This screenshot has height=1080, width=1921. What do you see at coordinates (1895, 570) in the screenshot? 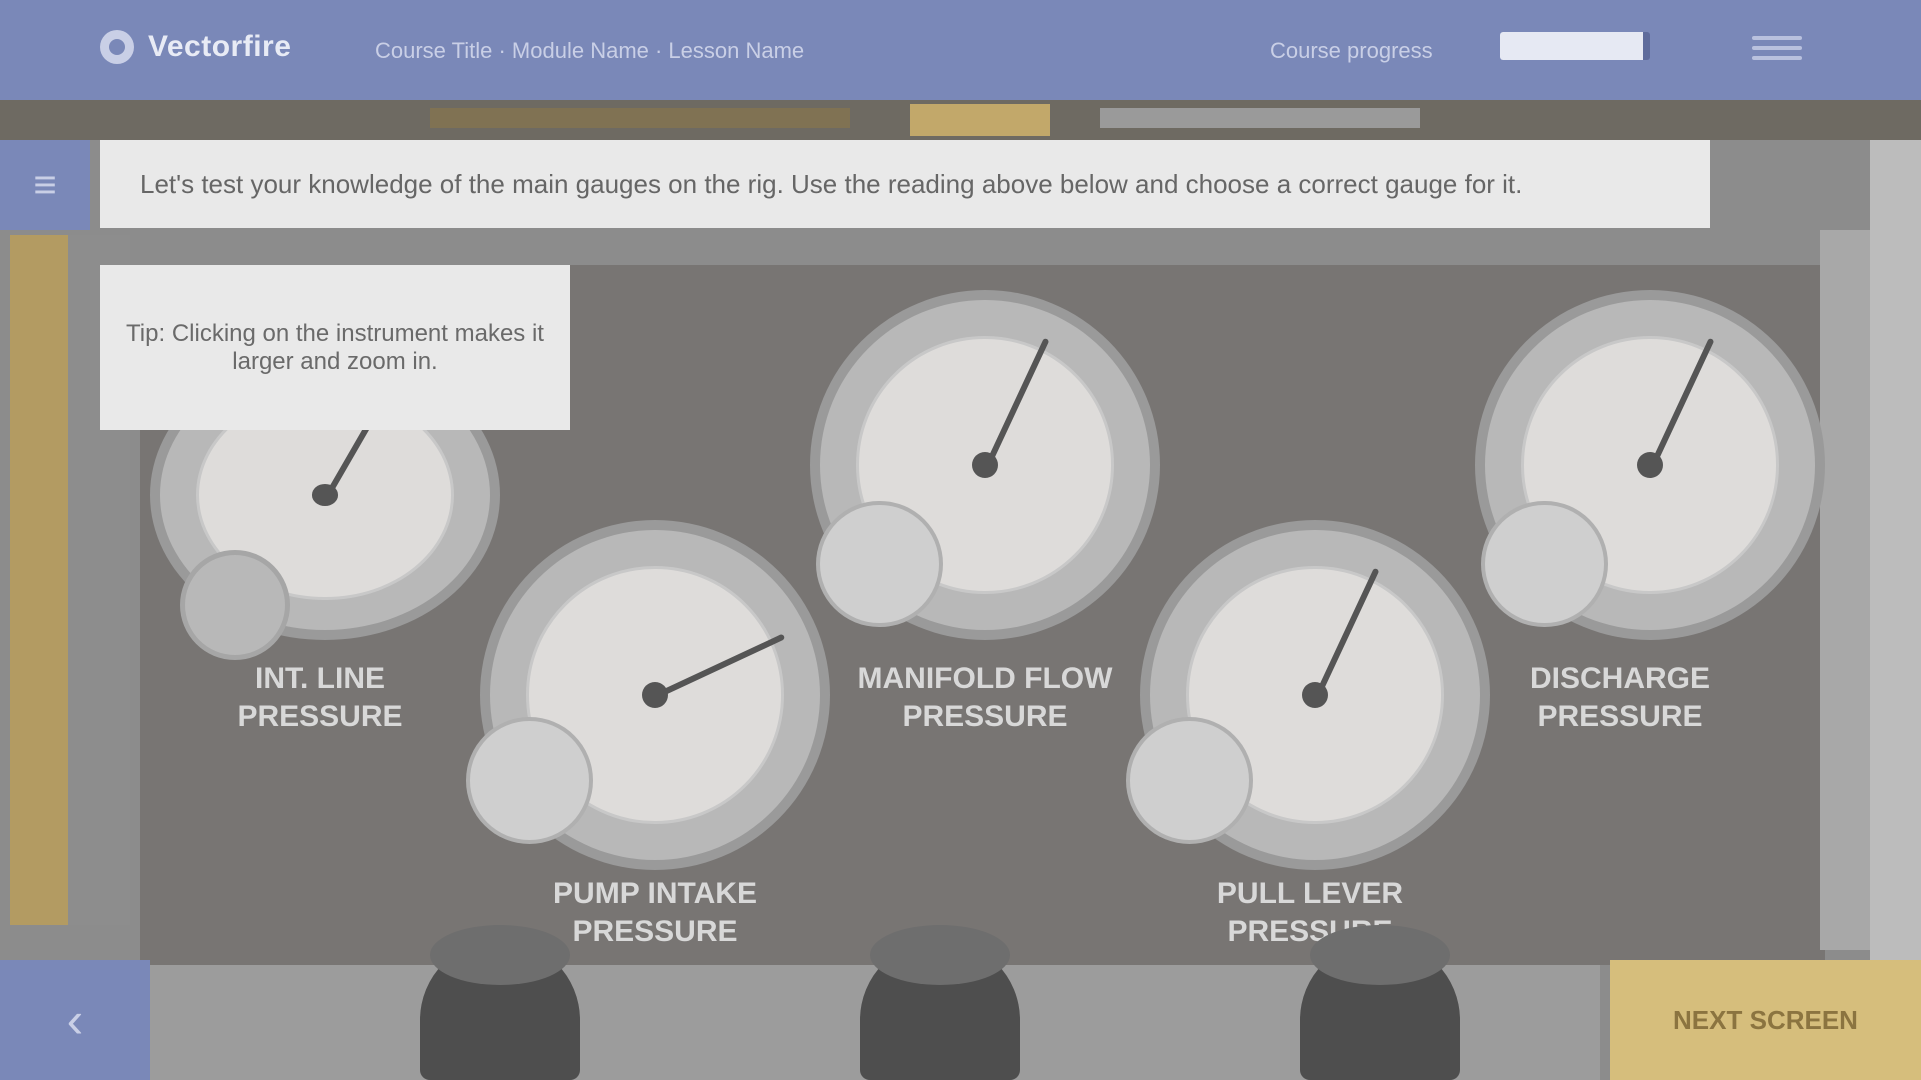
I see `scene-wall` at bounding box center [1895, 570].